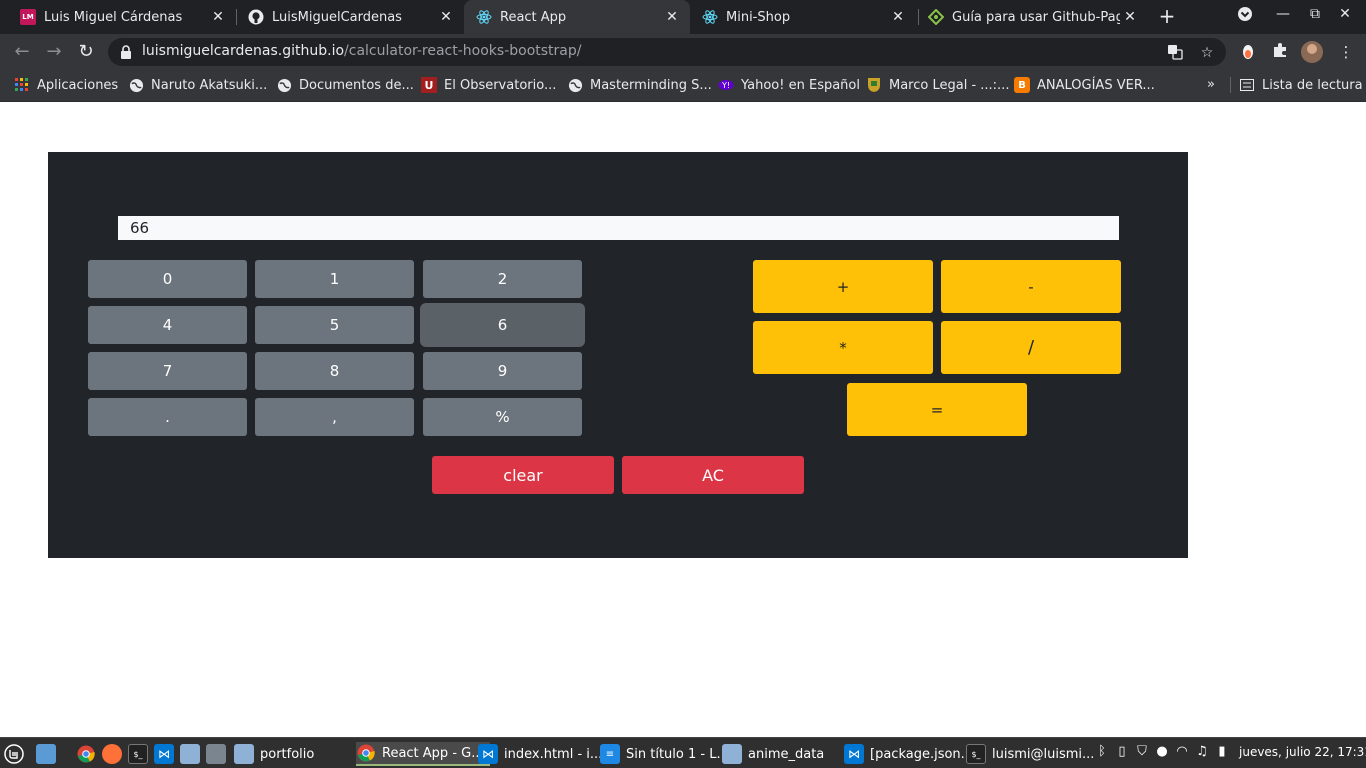 This screenshot has width=1366, height=768. I want to click on key-equals: =, so click(937, 409).